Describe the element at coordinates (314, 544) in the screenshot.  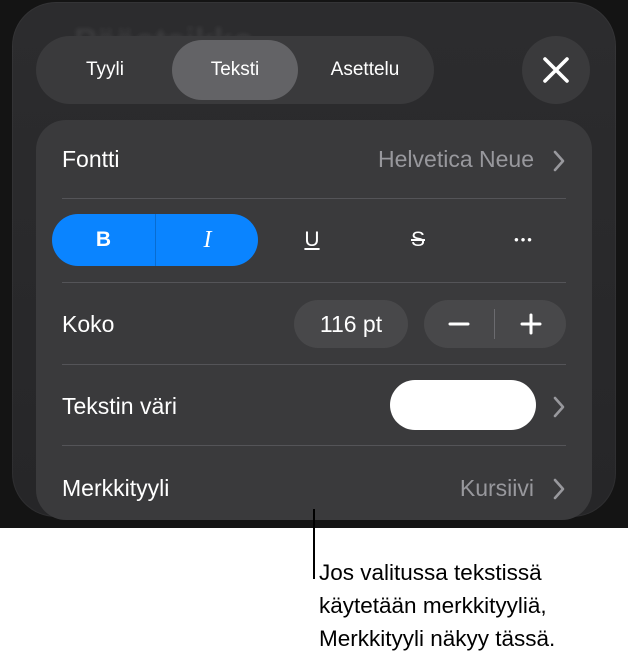
I see `callout-line` at that location.